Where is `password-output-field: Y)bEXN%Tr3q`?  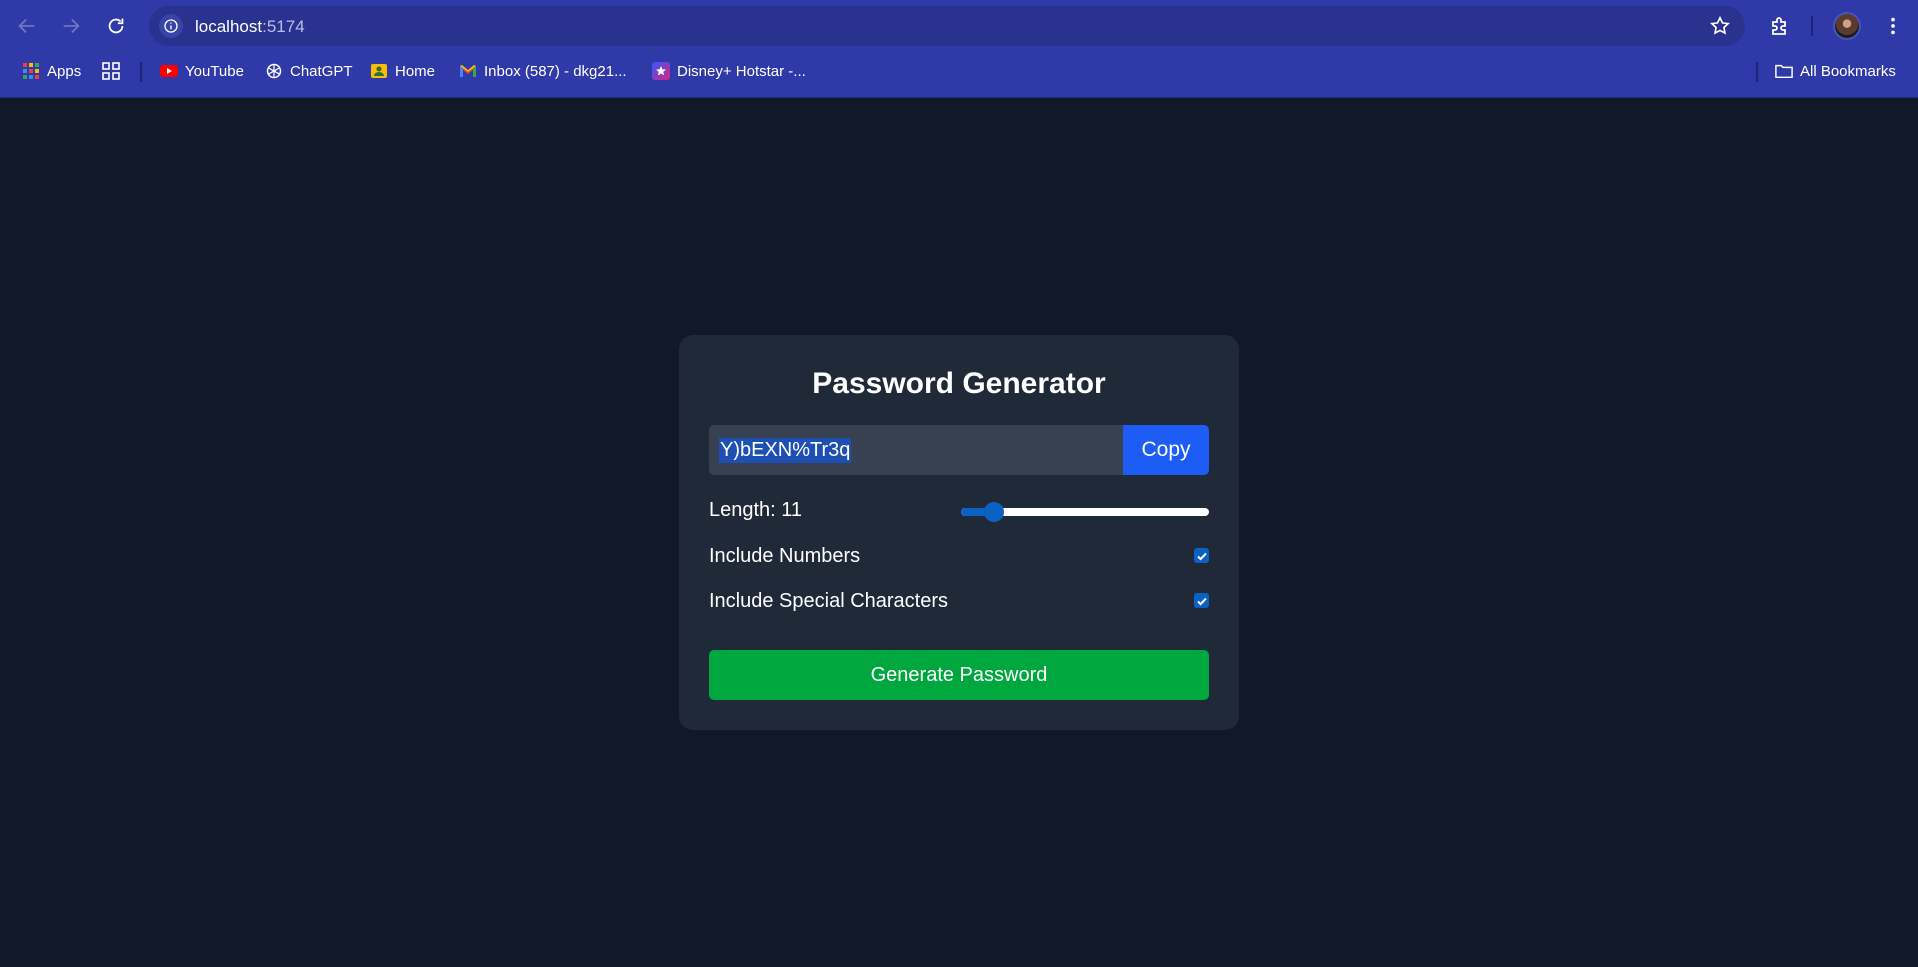 password-output-field: Y)bEXN%Tr3q is located at coordinates (916, 450).